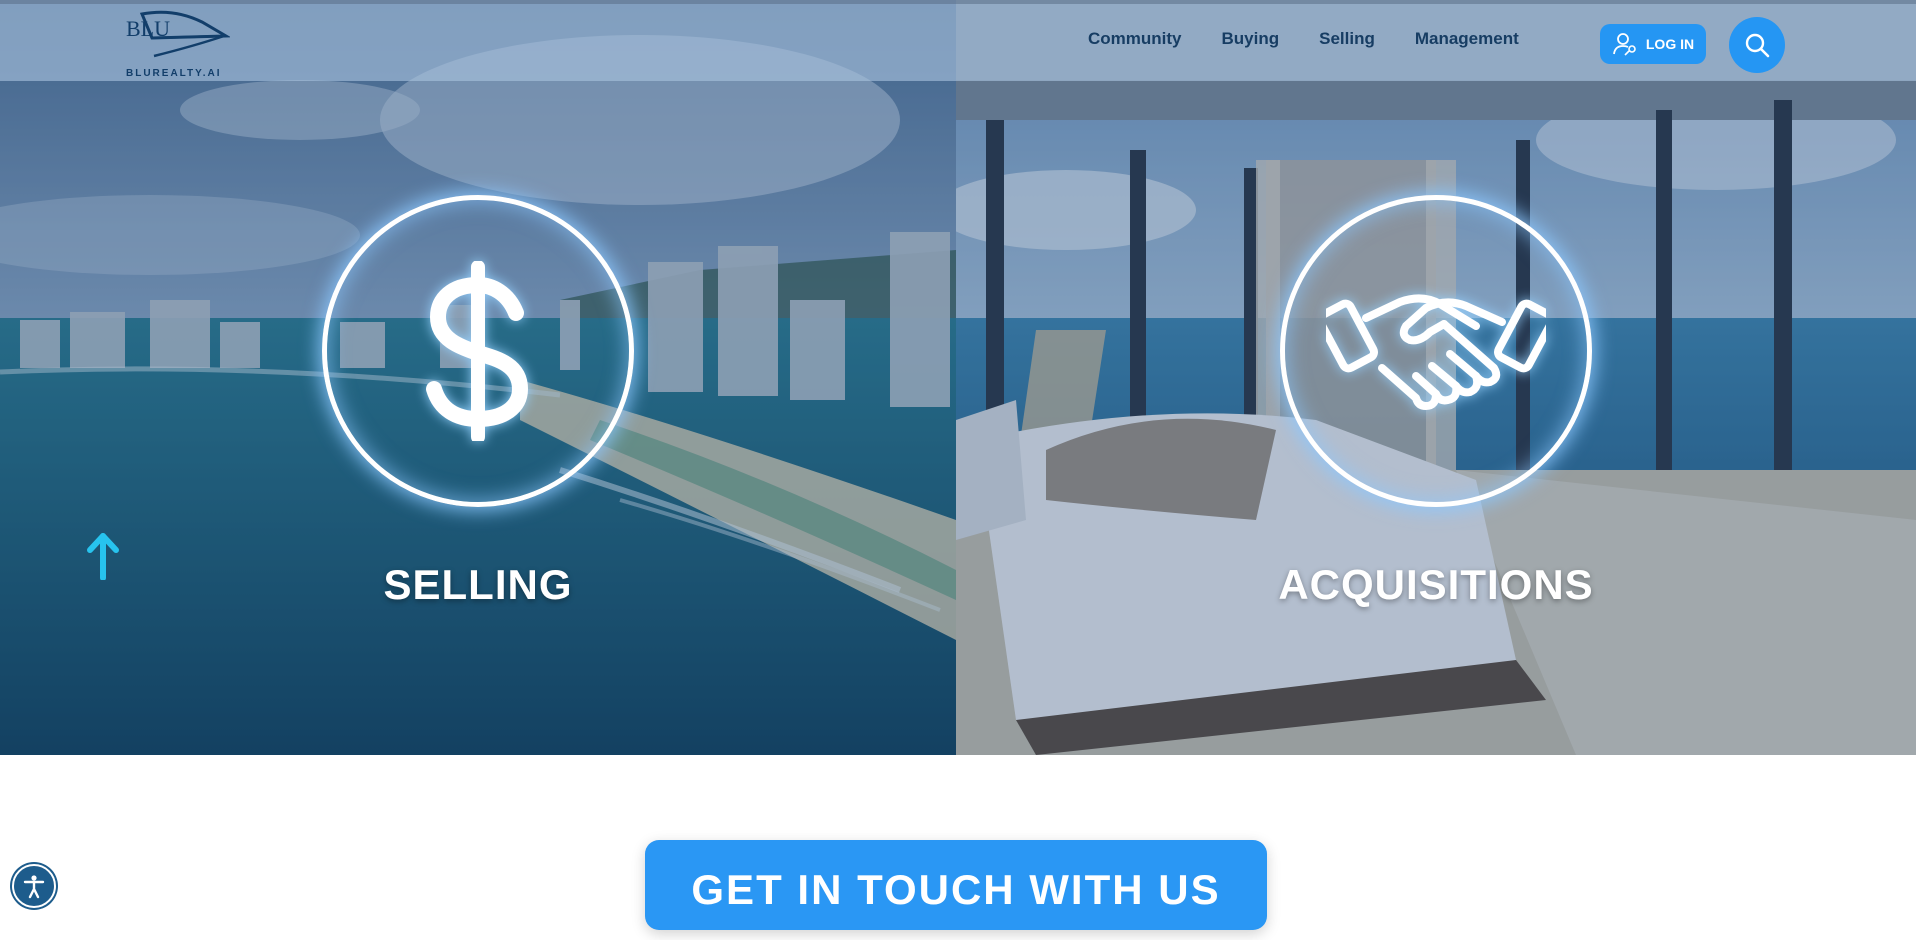  Describe the element at coordinates (1303, 39) in the screenshot. I see `main-nav: Community Buying Selling Management` at that location.